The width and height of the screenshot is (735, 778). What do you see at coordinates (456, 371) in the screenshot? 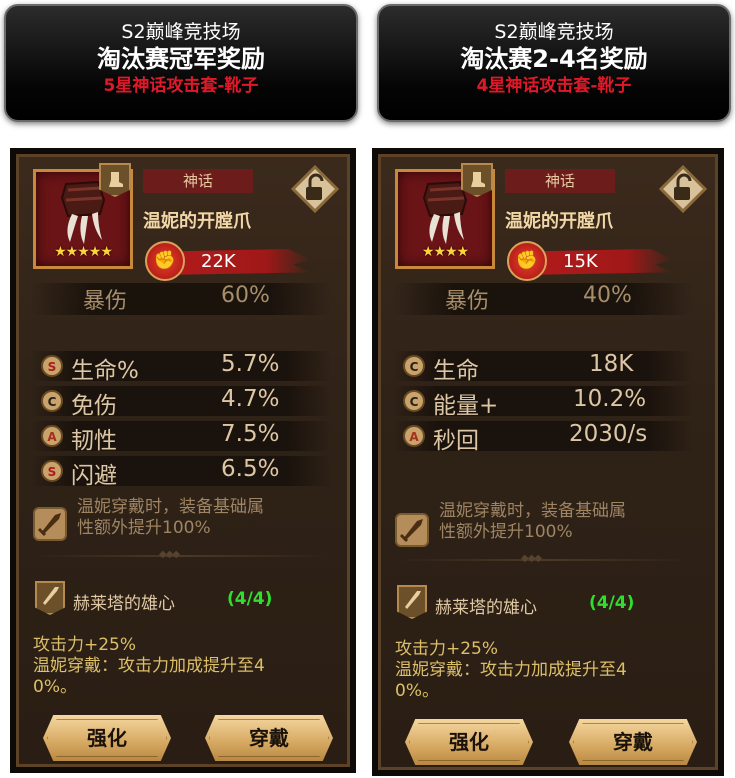
I see `attribute-name: 生命` at bounding box center [456, 371].